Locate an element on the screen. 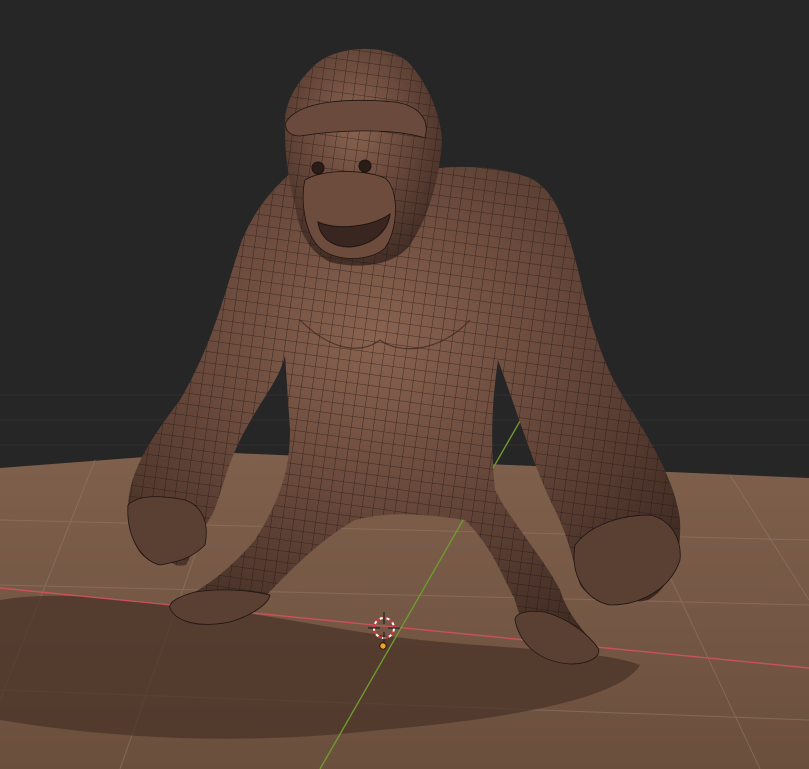  right-eye is located at coordinates (365, 166).